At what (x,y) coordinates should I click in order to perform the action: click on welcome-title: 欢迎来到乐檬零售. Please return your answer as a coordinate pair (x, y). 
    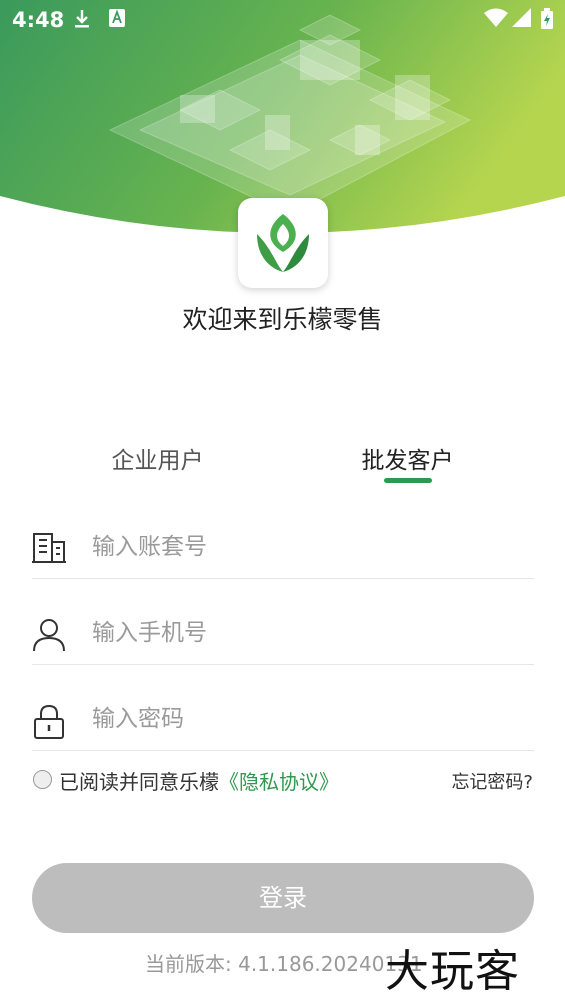
    Looking at the image, I should click on (282, 319).